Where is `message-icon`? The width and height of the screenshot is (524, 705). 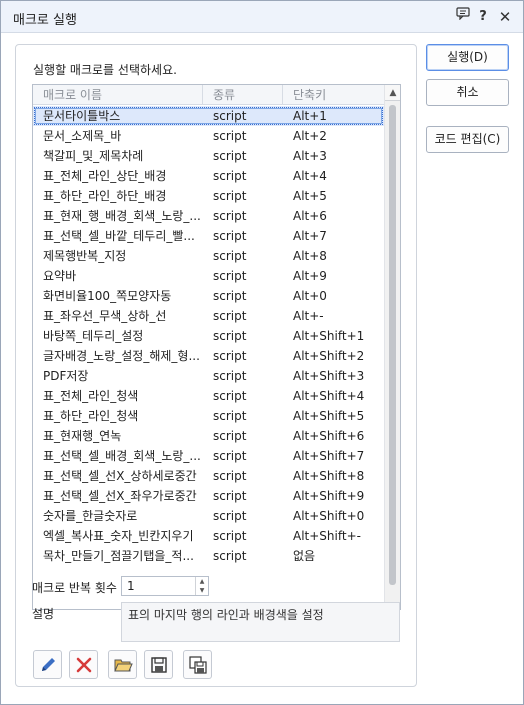
message-icon is located at coordinates (463, 17).